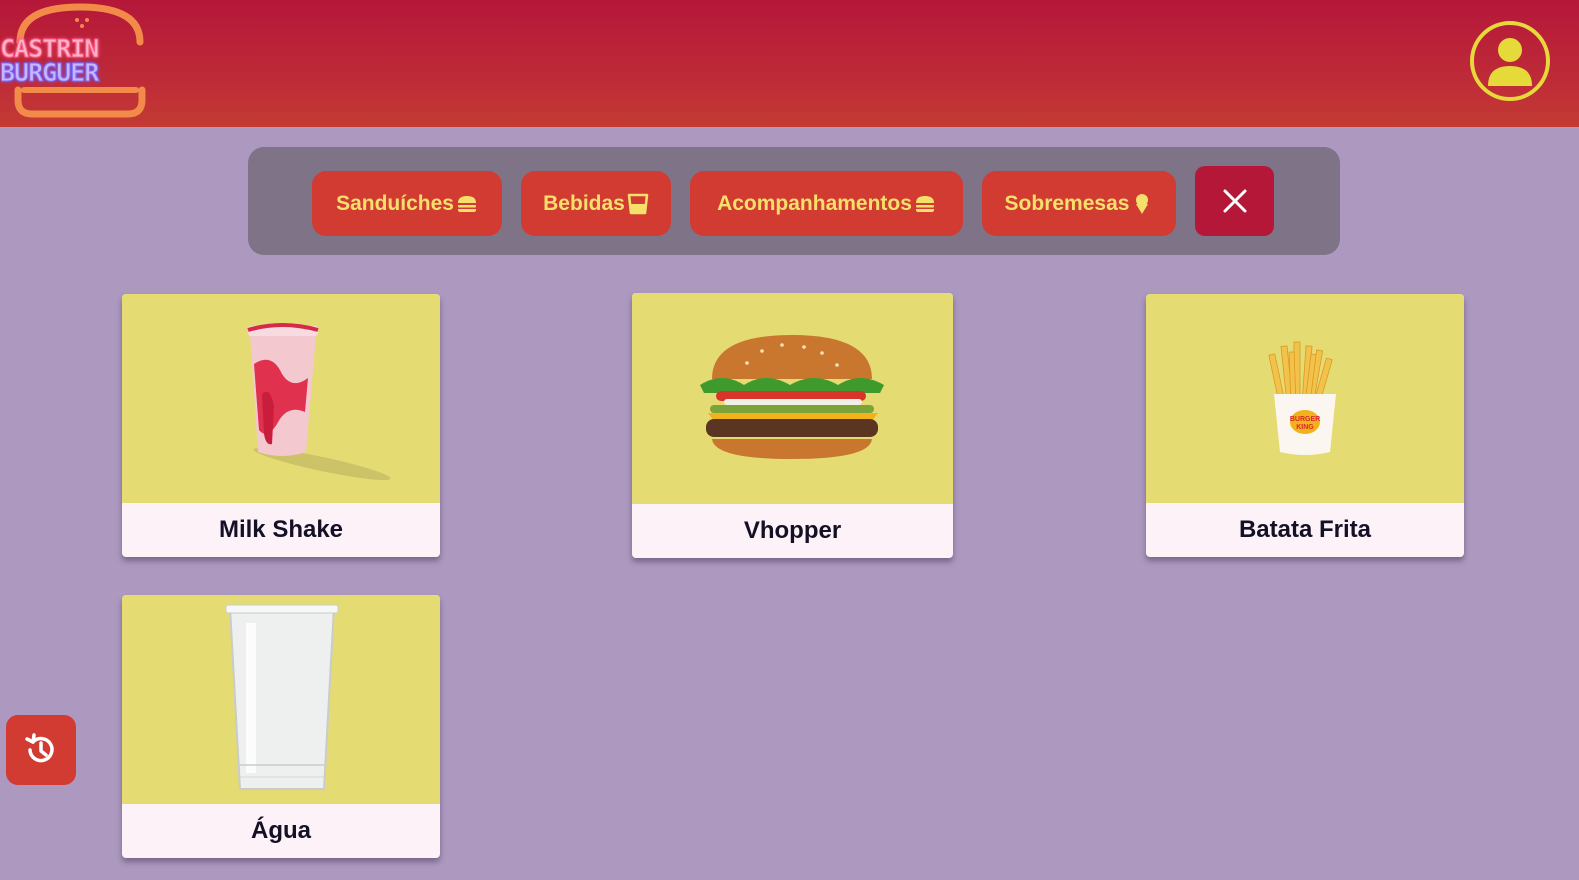  I want to click on category-label: Sobremesas, so click(1067, 203).